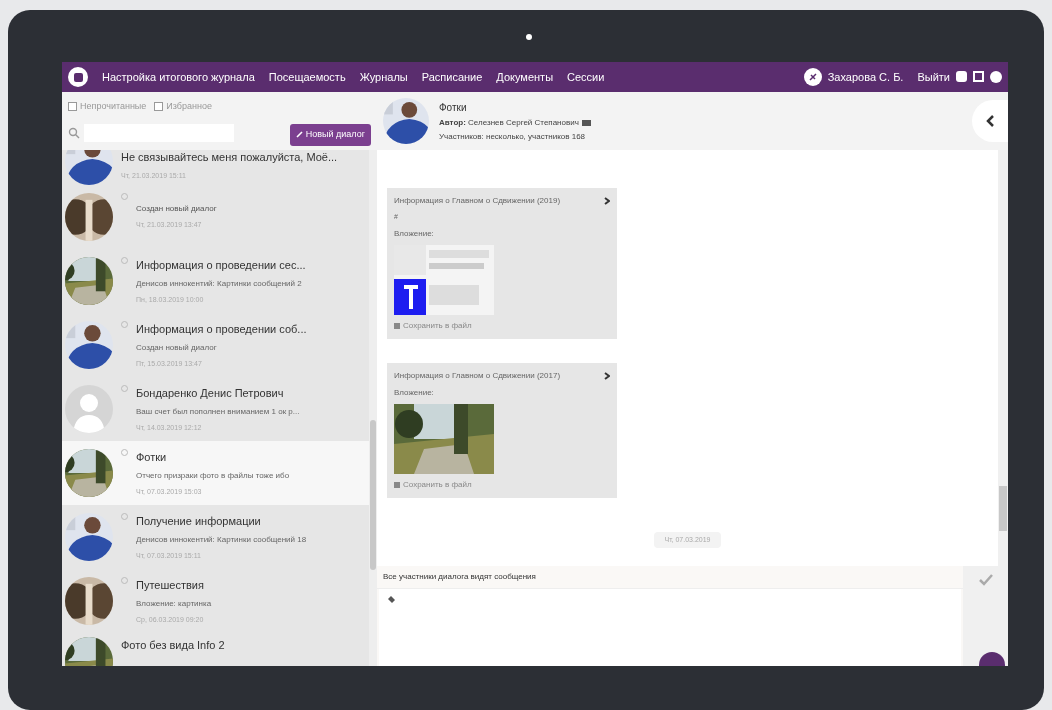  Describe the element at coordinates (453, 107) in the screenshot. I see `chat-title: Фотки` at that location.